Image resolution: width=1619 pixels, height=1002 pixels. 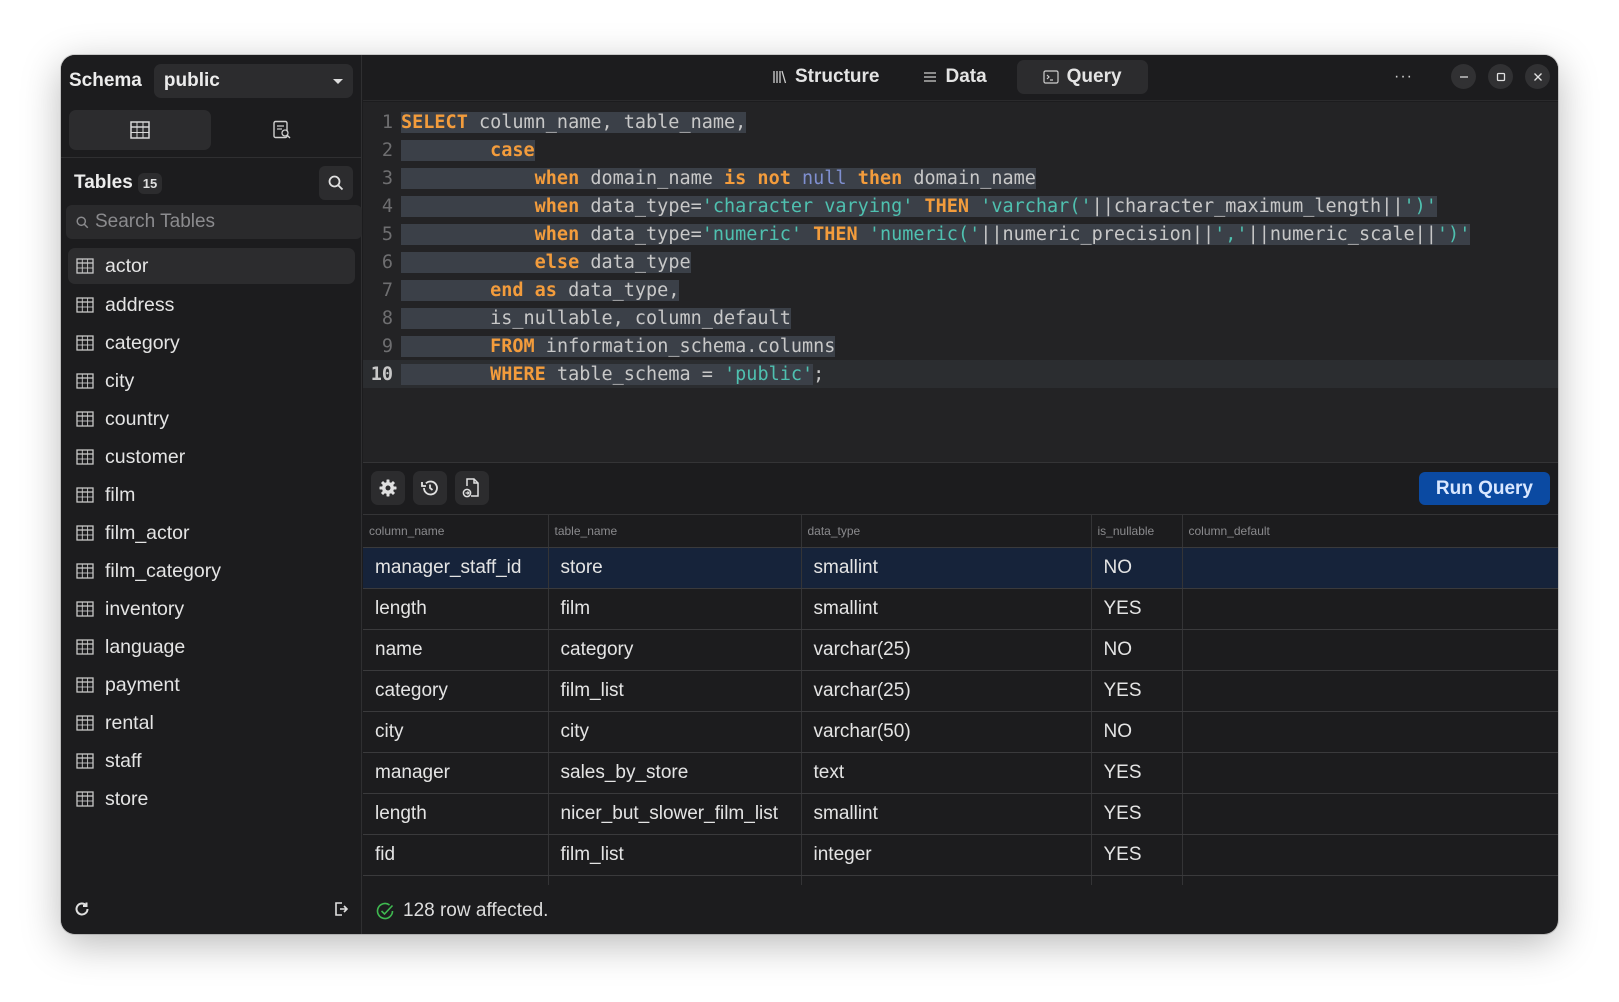 What do you see at coordinates (140, 130) in the screenshot?
I see `tables-view-button` at bounding box center [140, 130].